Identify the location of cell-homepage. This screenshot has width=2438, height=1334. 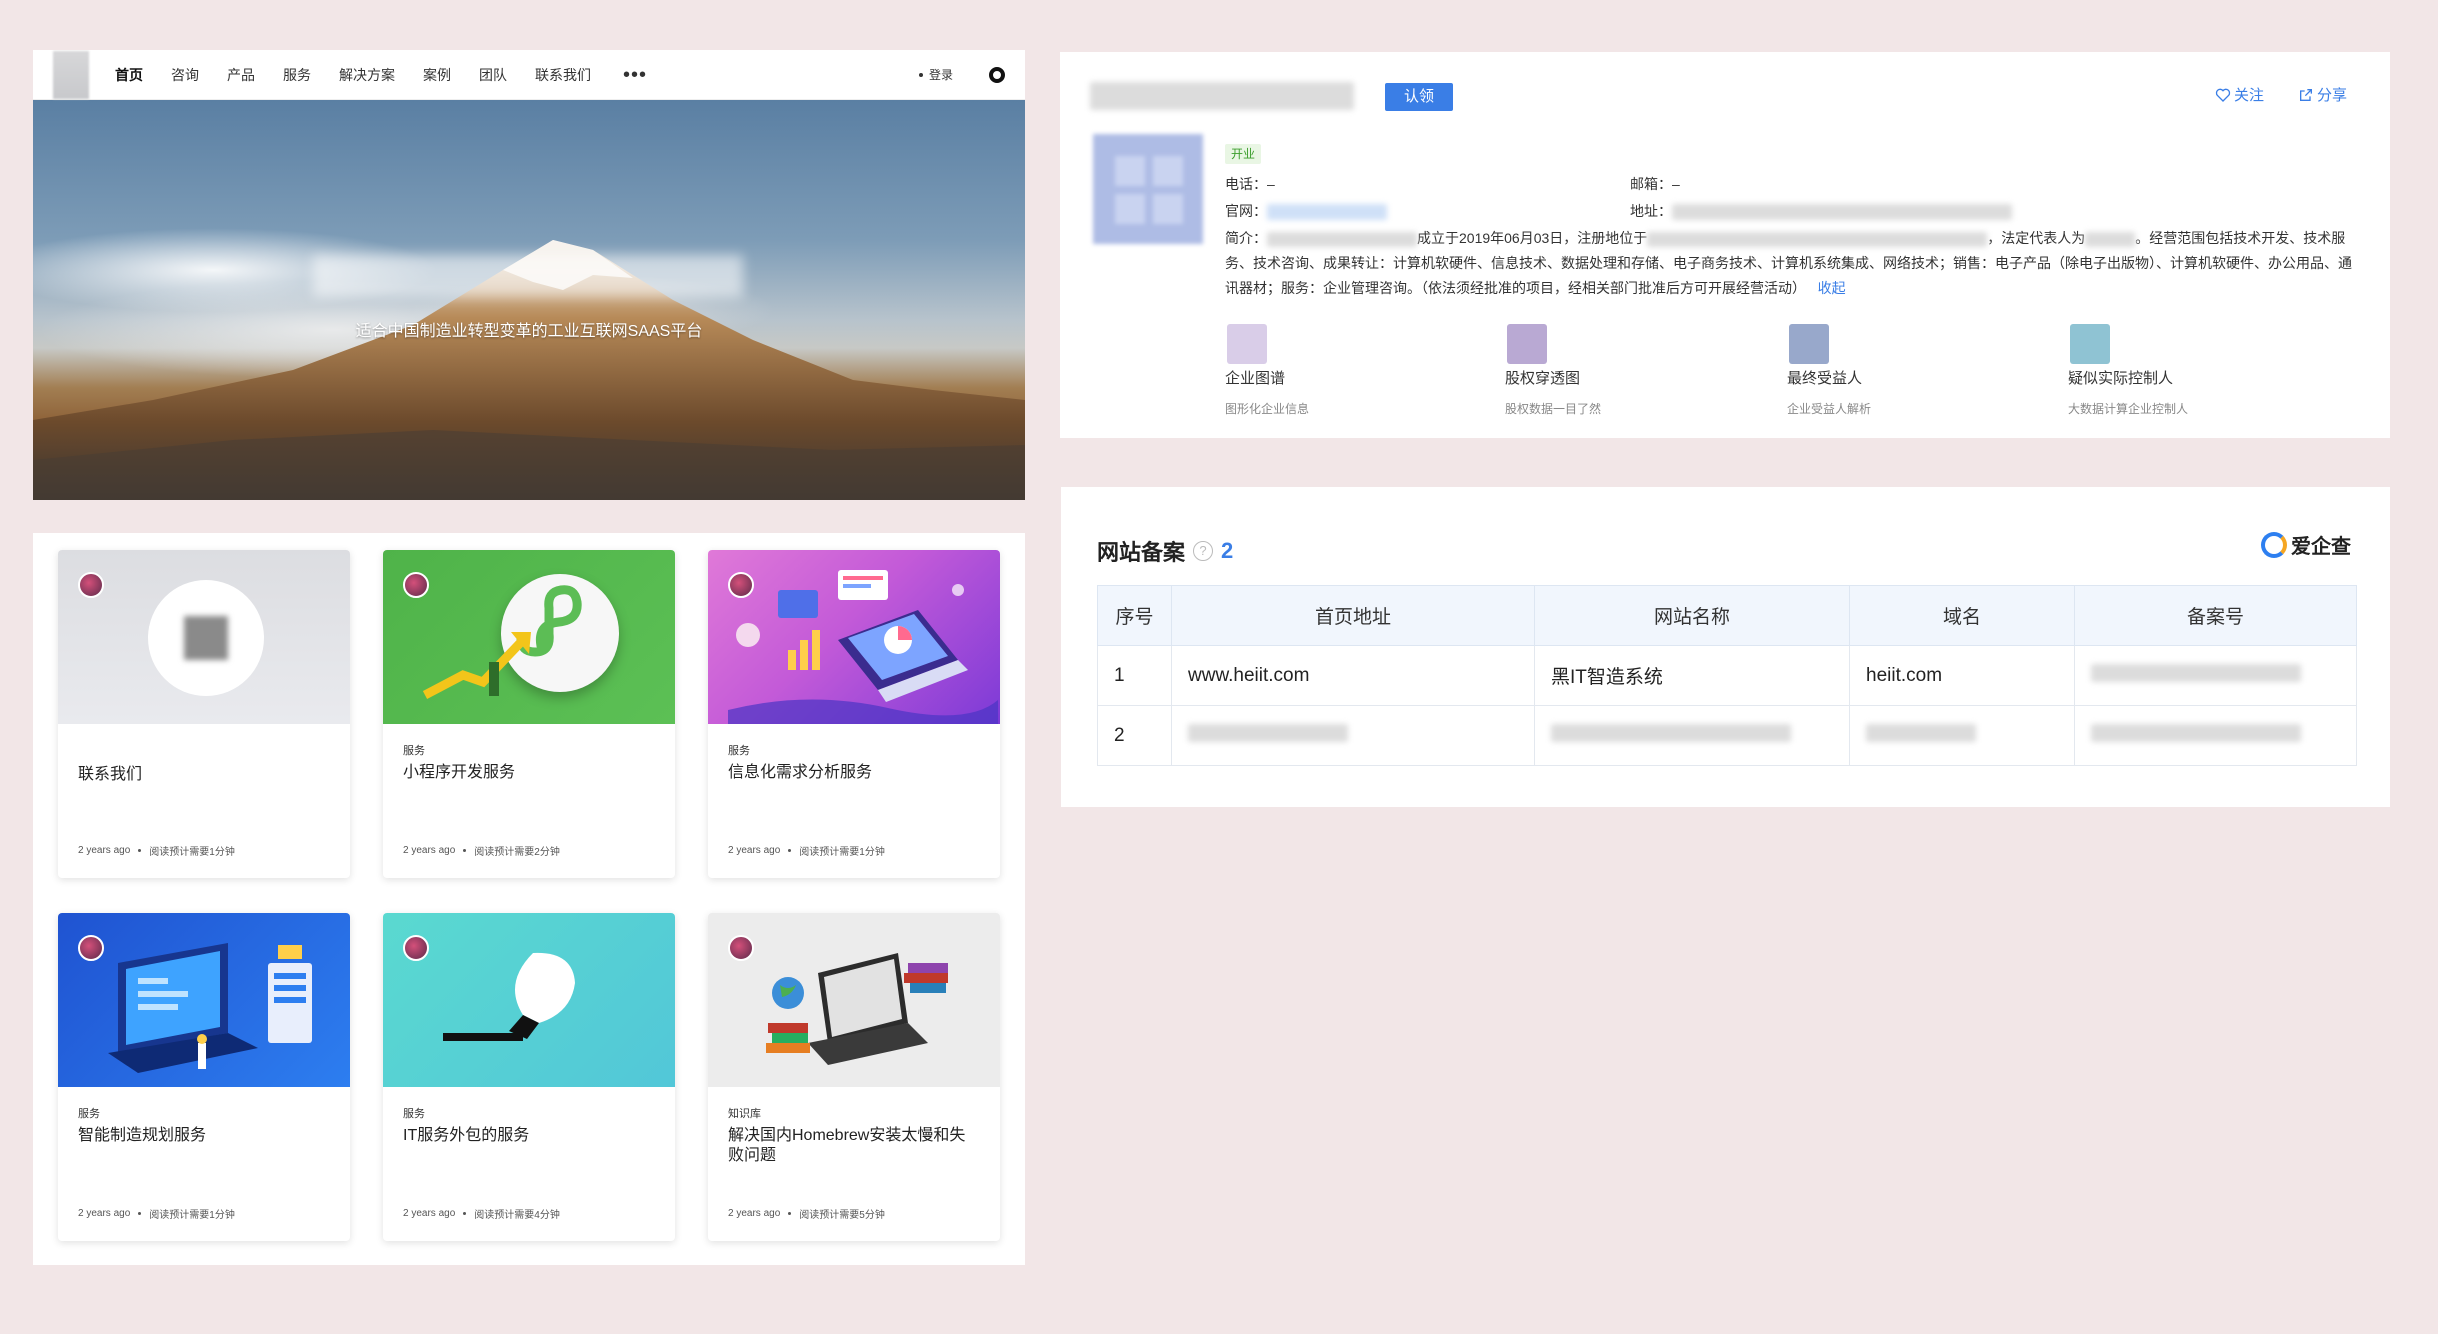
(1353, 735).